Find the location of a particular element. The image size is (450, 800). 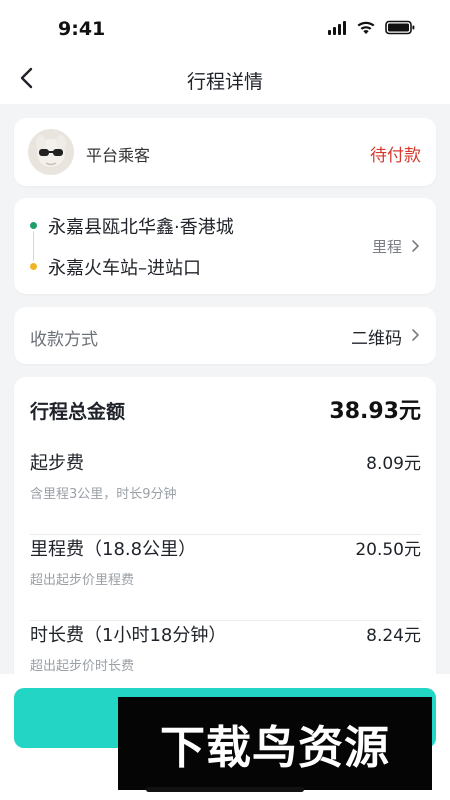

passenger-label: 平台乘客 is located at coordinates (118, 155).